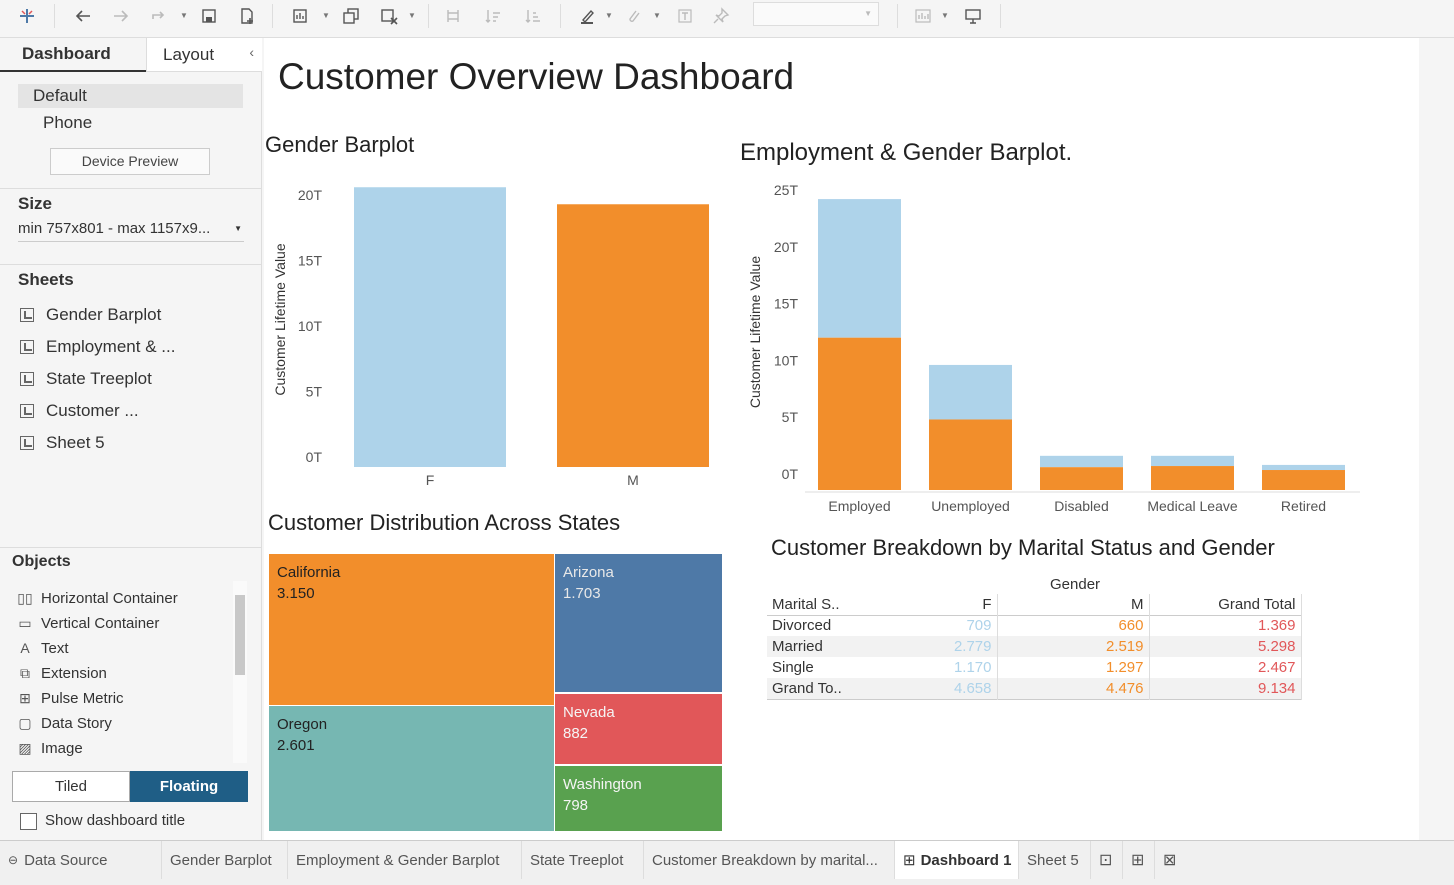 This screenshot has width=1454, height=885. Describe the element at coordinates (638, 798) in the screenshot. I see `treemap-tile-washington: Washington 798` at that location.